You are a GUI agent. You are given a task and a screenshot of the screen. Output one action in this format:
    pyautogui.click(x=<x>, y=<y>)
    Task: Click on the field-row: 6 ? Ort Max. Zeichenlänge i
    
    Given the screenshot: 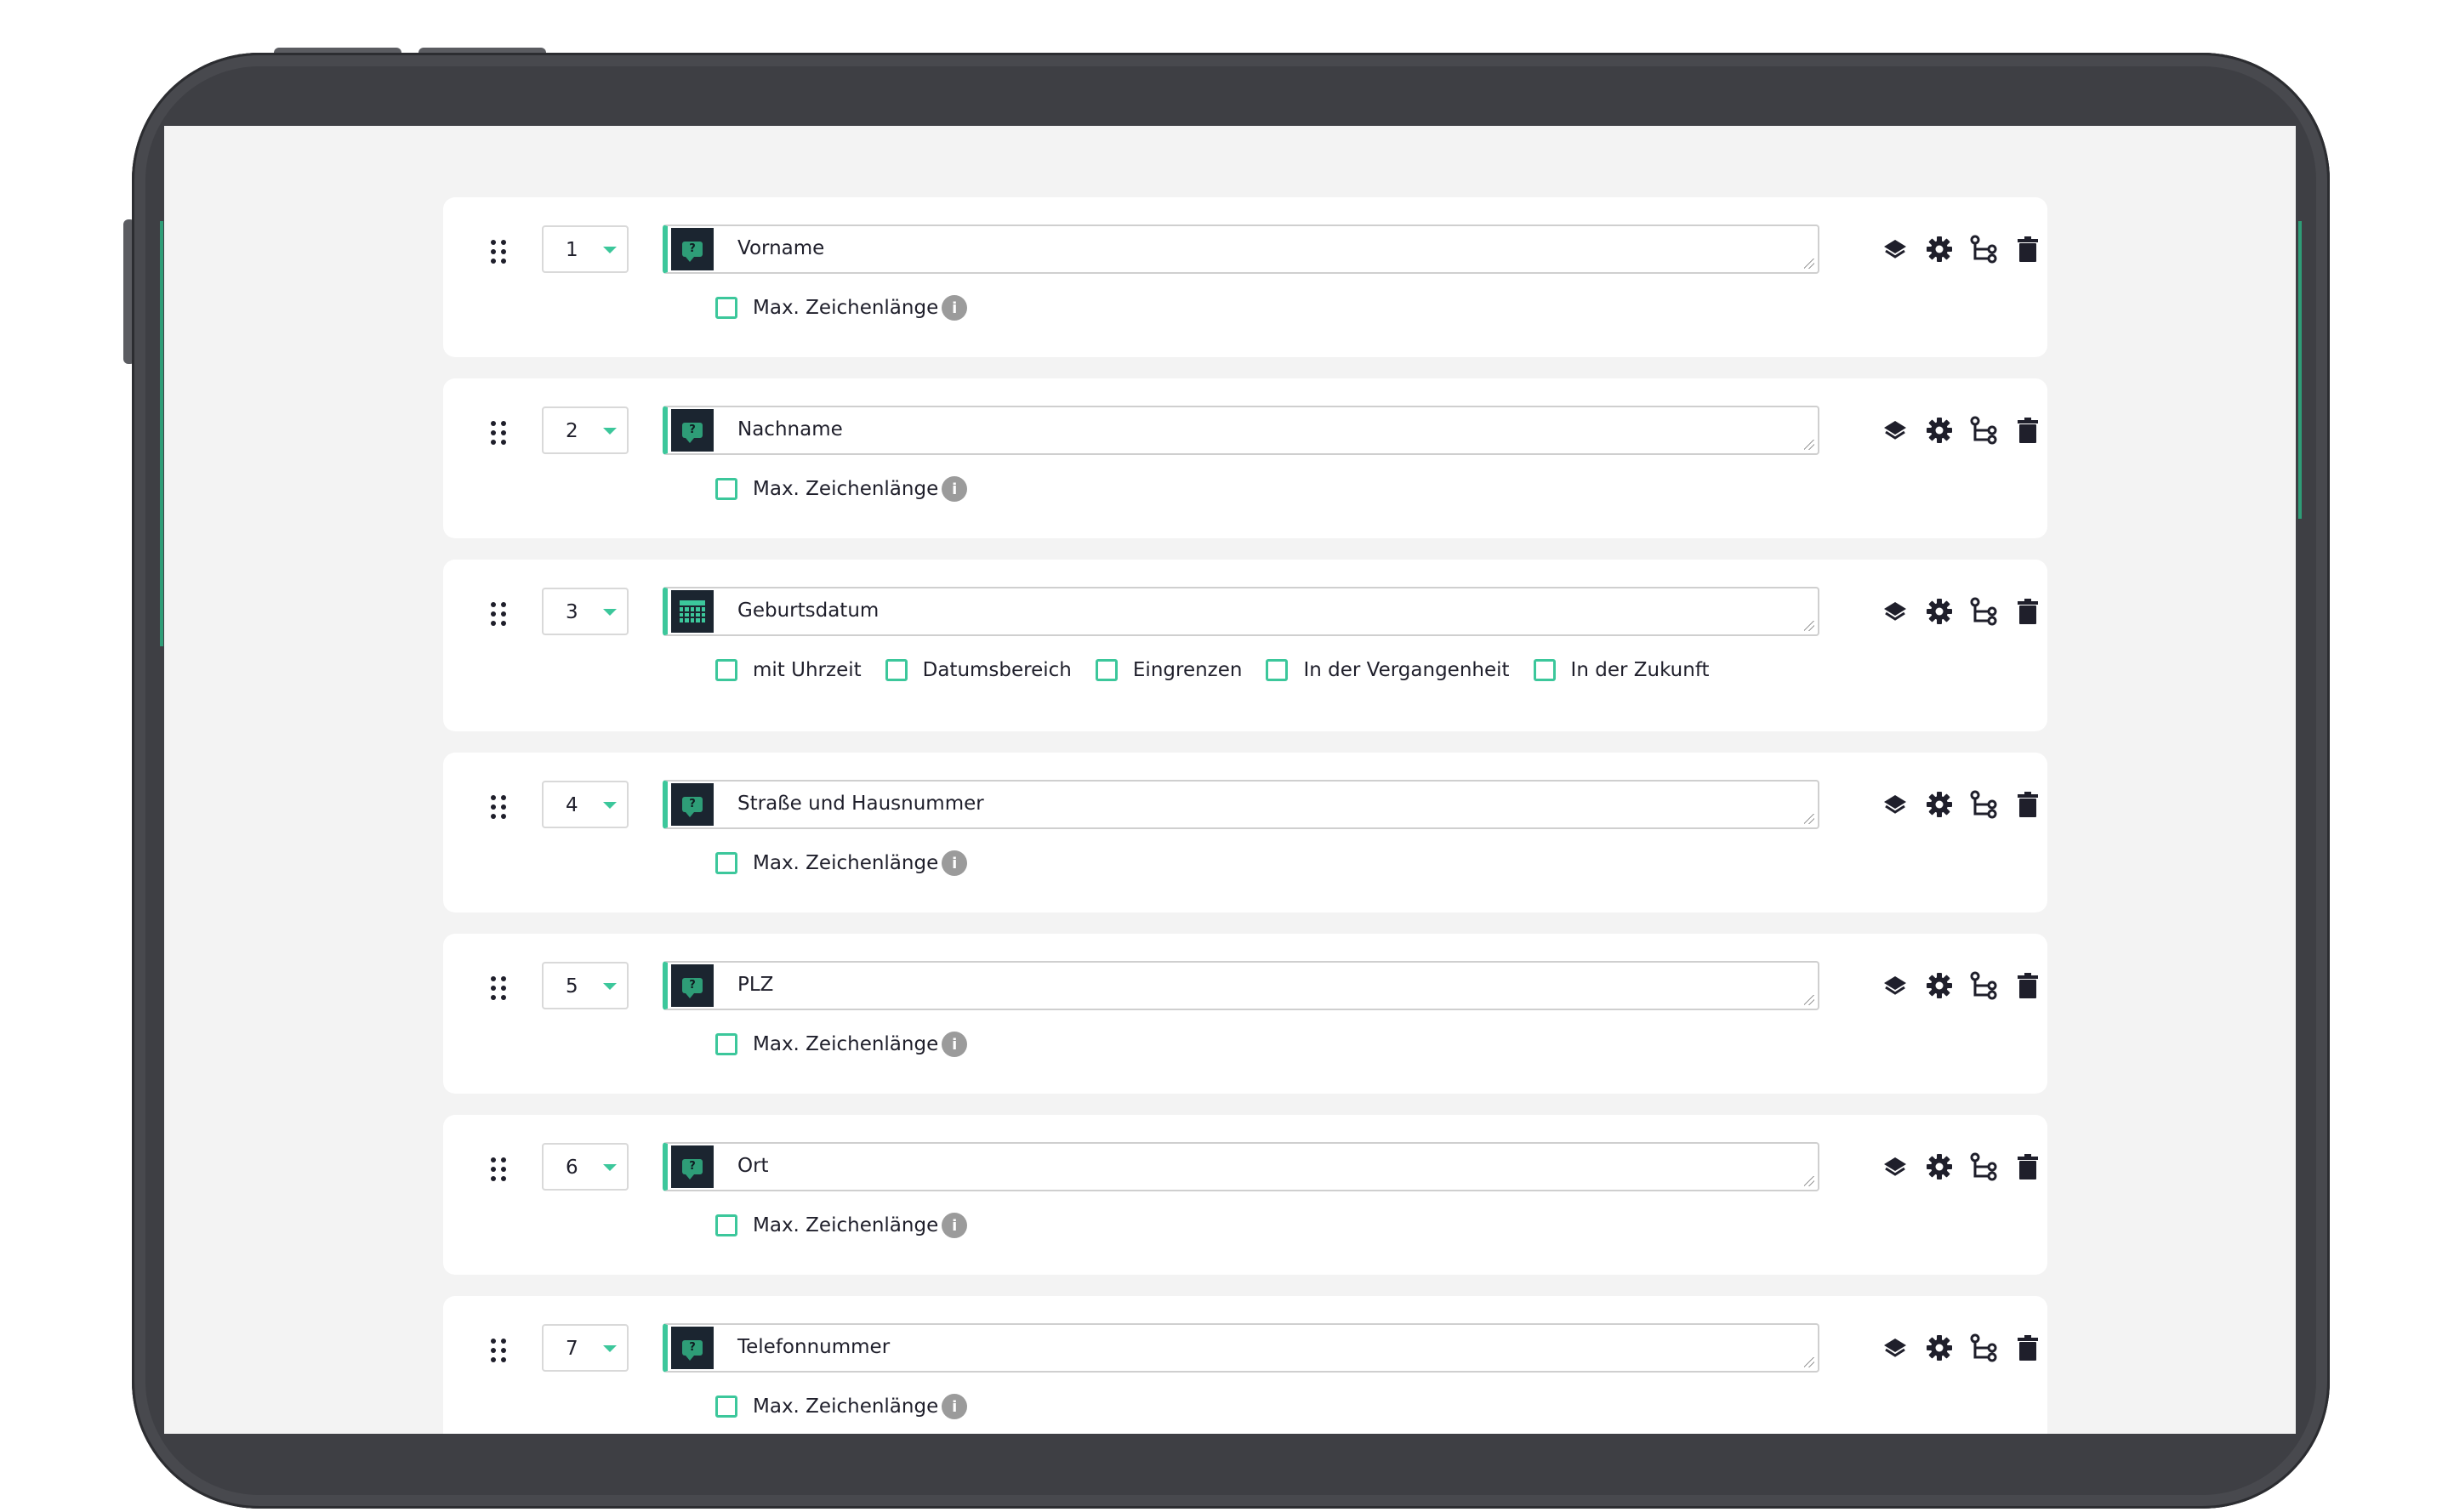 What is the action you would take?
    pyautogui.click(x=1245, y=1195)
    